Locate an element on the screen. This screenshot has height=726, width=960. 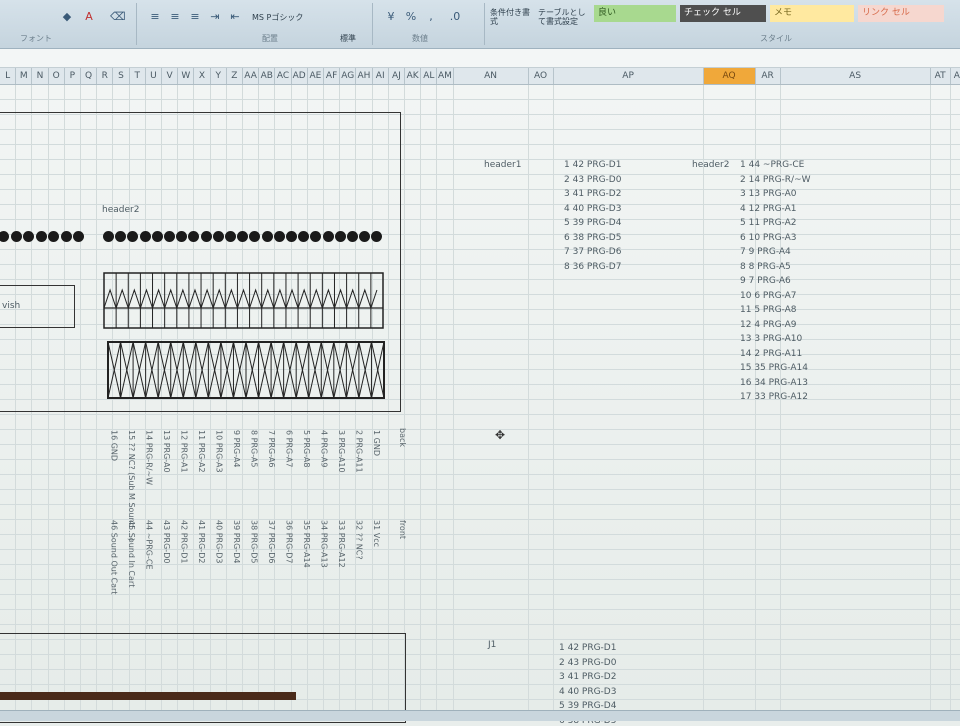
pin-row: 1 42 PRG-D1 is located at coordinates (588, 648).